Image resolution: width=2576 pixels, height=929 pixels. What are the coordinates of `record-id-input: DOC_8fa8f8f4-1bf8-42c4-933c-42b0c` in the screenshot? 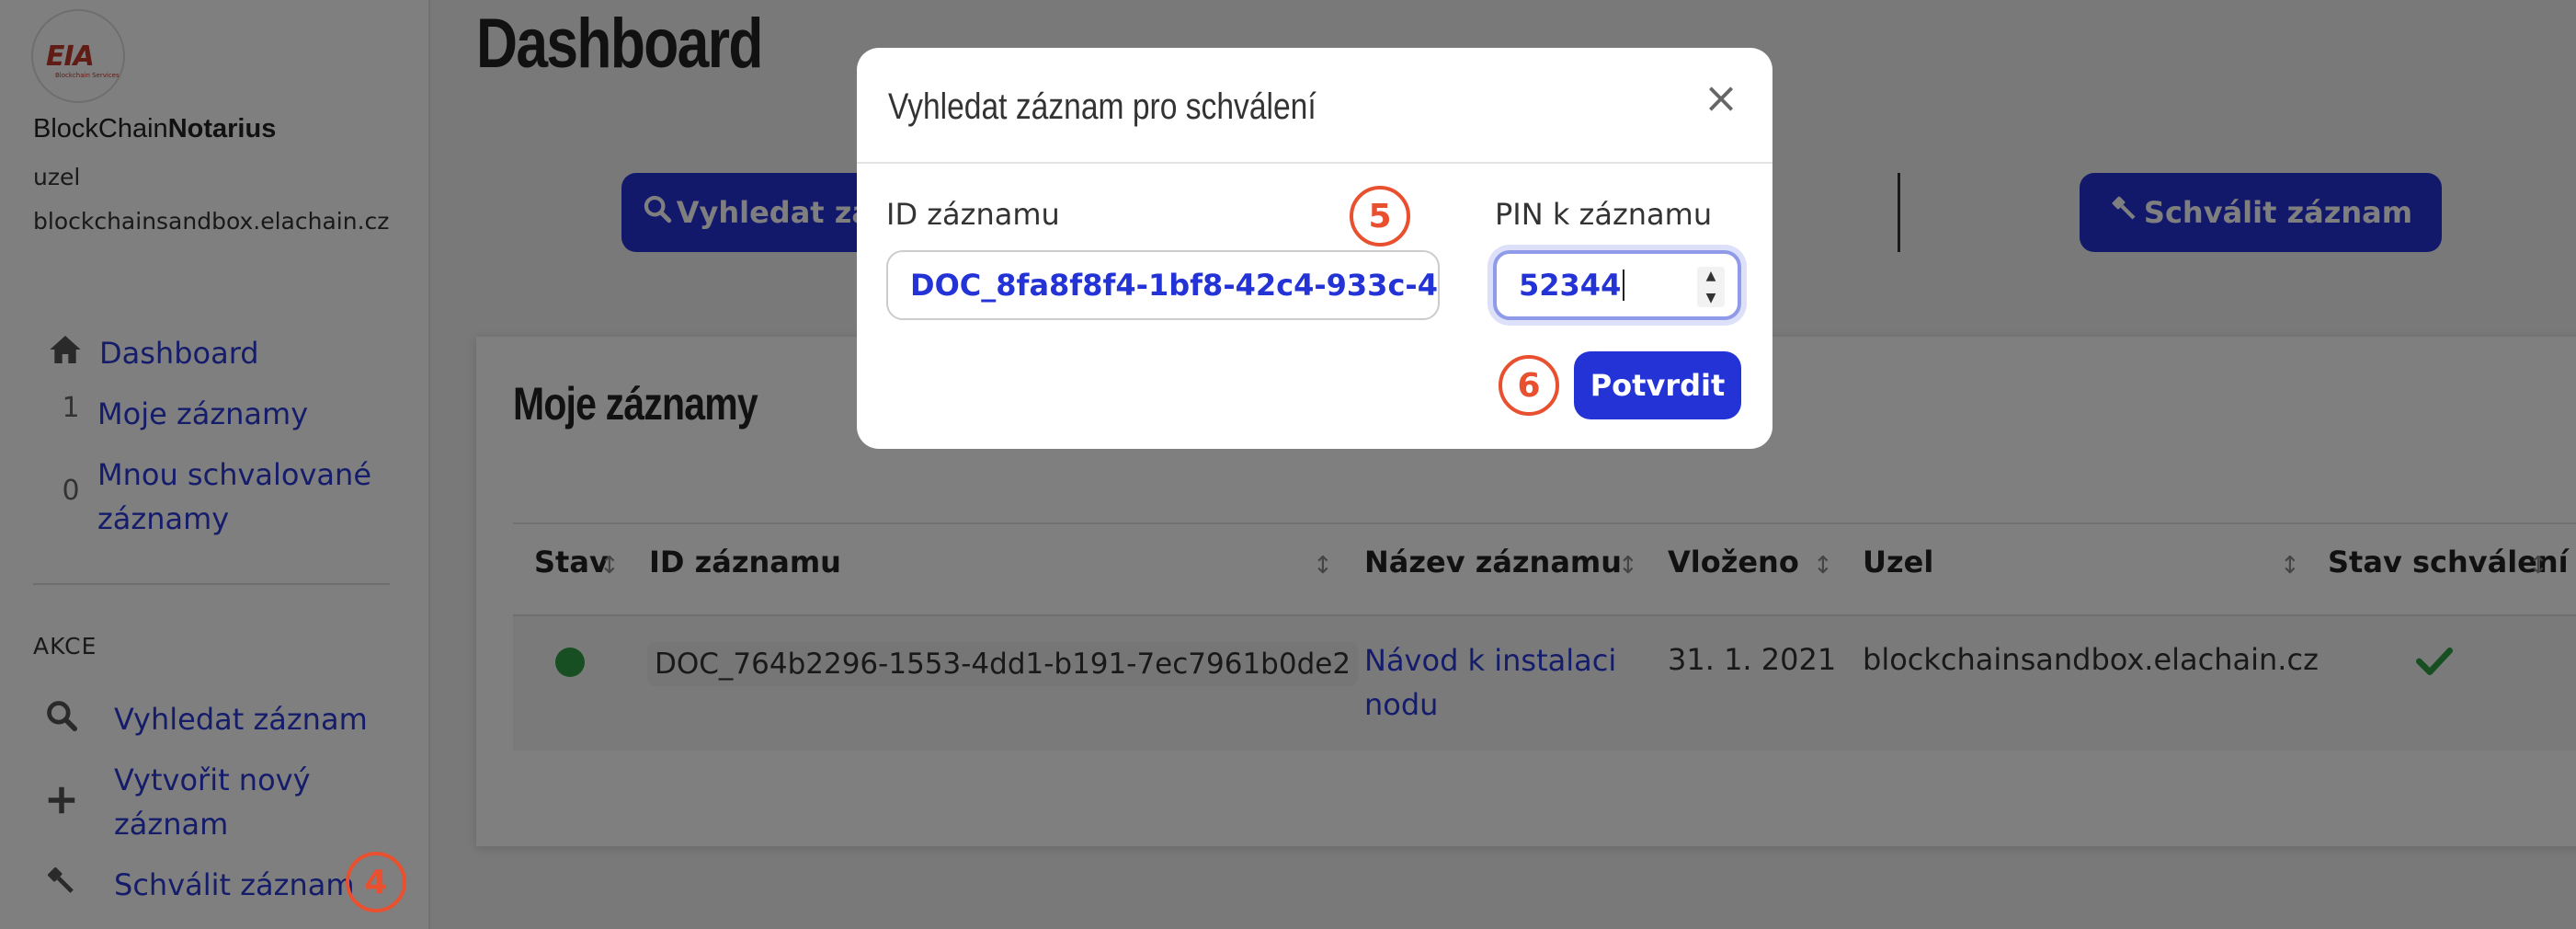 It's located at (1163, 285).